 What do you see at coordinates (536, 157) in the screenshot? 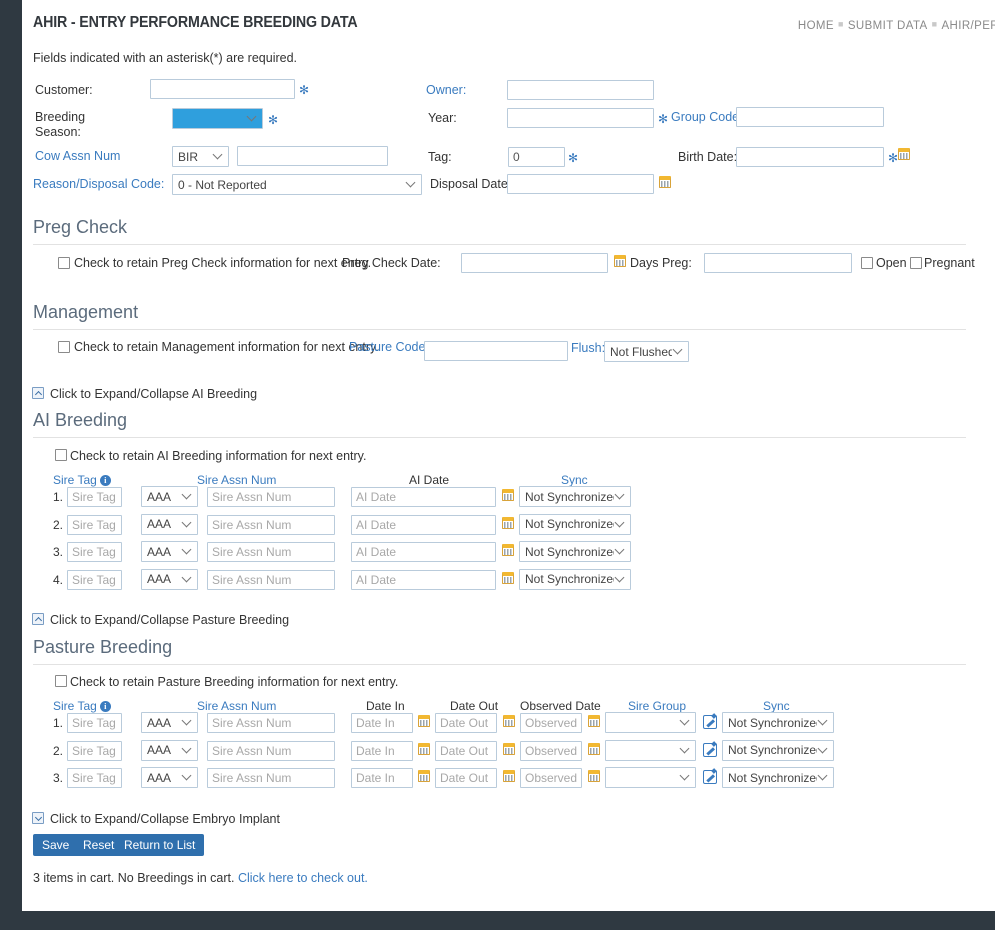
I see `tag-input` at bounding box center [536, 157].